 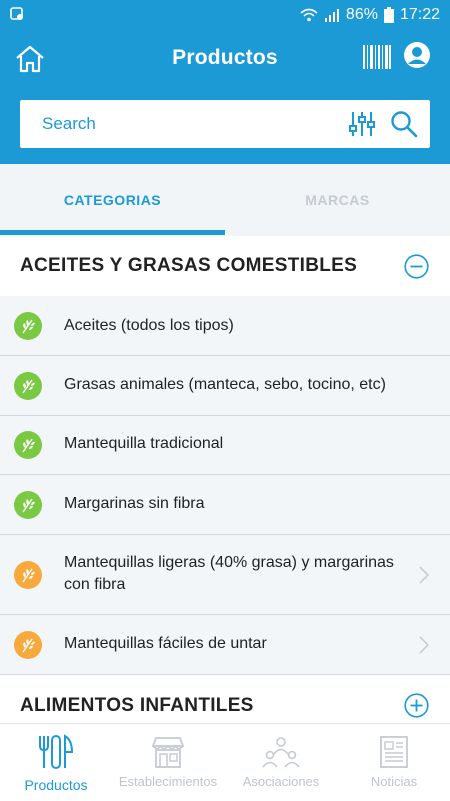 I want to click on profile-icon, so click(x=417, y=55).